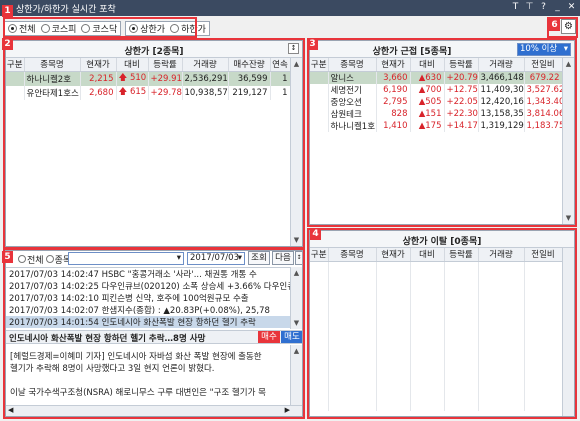 The image size is (580, 421). What do you see at coordinates (138, 393) in the screenshot?
I see `news-body-line: 이날 국가수색구조청(NSRA) 해로니무스 구루 대변인은 "구조 헬기가 목` at bounding box center [138, 393].